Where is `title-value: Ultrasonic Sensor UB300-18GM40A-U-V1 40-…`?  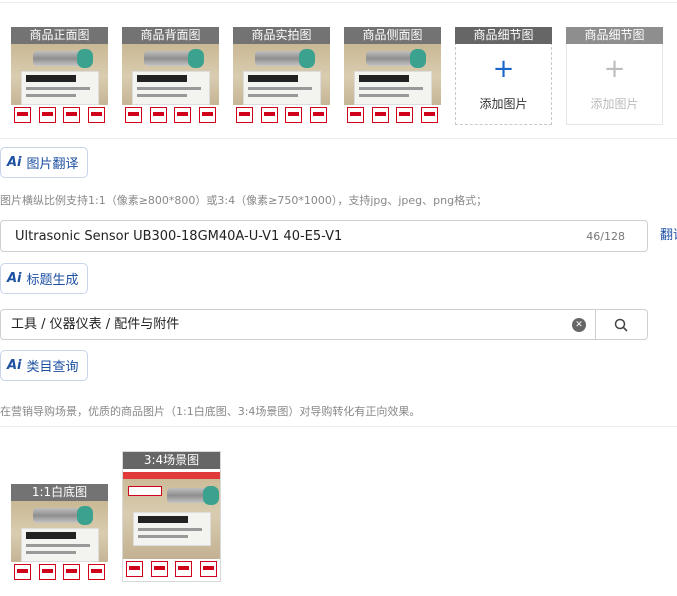 title-value: Ultrasonic Sensor UB300-18GM40A-U-V1 40-… is located at coordinates (179, 236).